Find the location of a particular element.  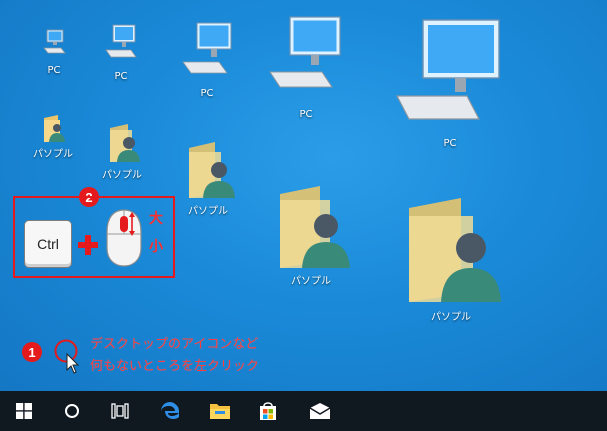

mouse-wheel-icon is located at coordinates (124, 238).